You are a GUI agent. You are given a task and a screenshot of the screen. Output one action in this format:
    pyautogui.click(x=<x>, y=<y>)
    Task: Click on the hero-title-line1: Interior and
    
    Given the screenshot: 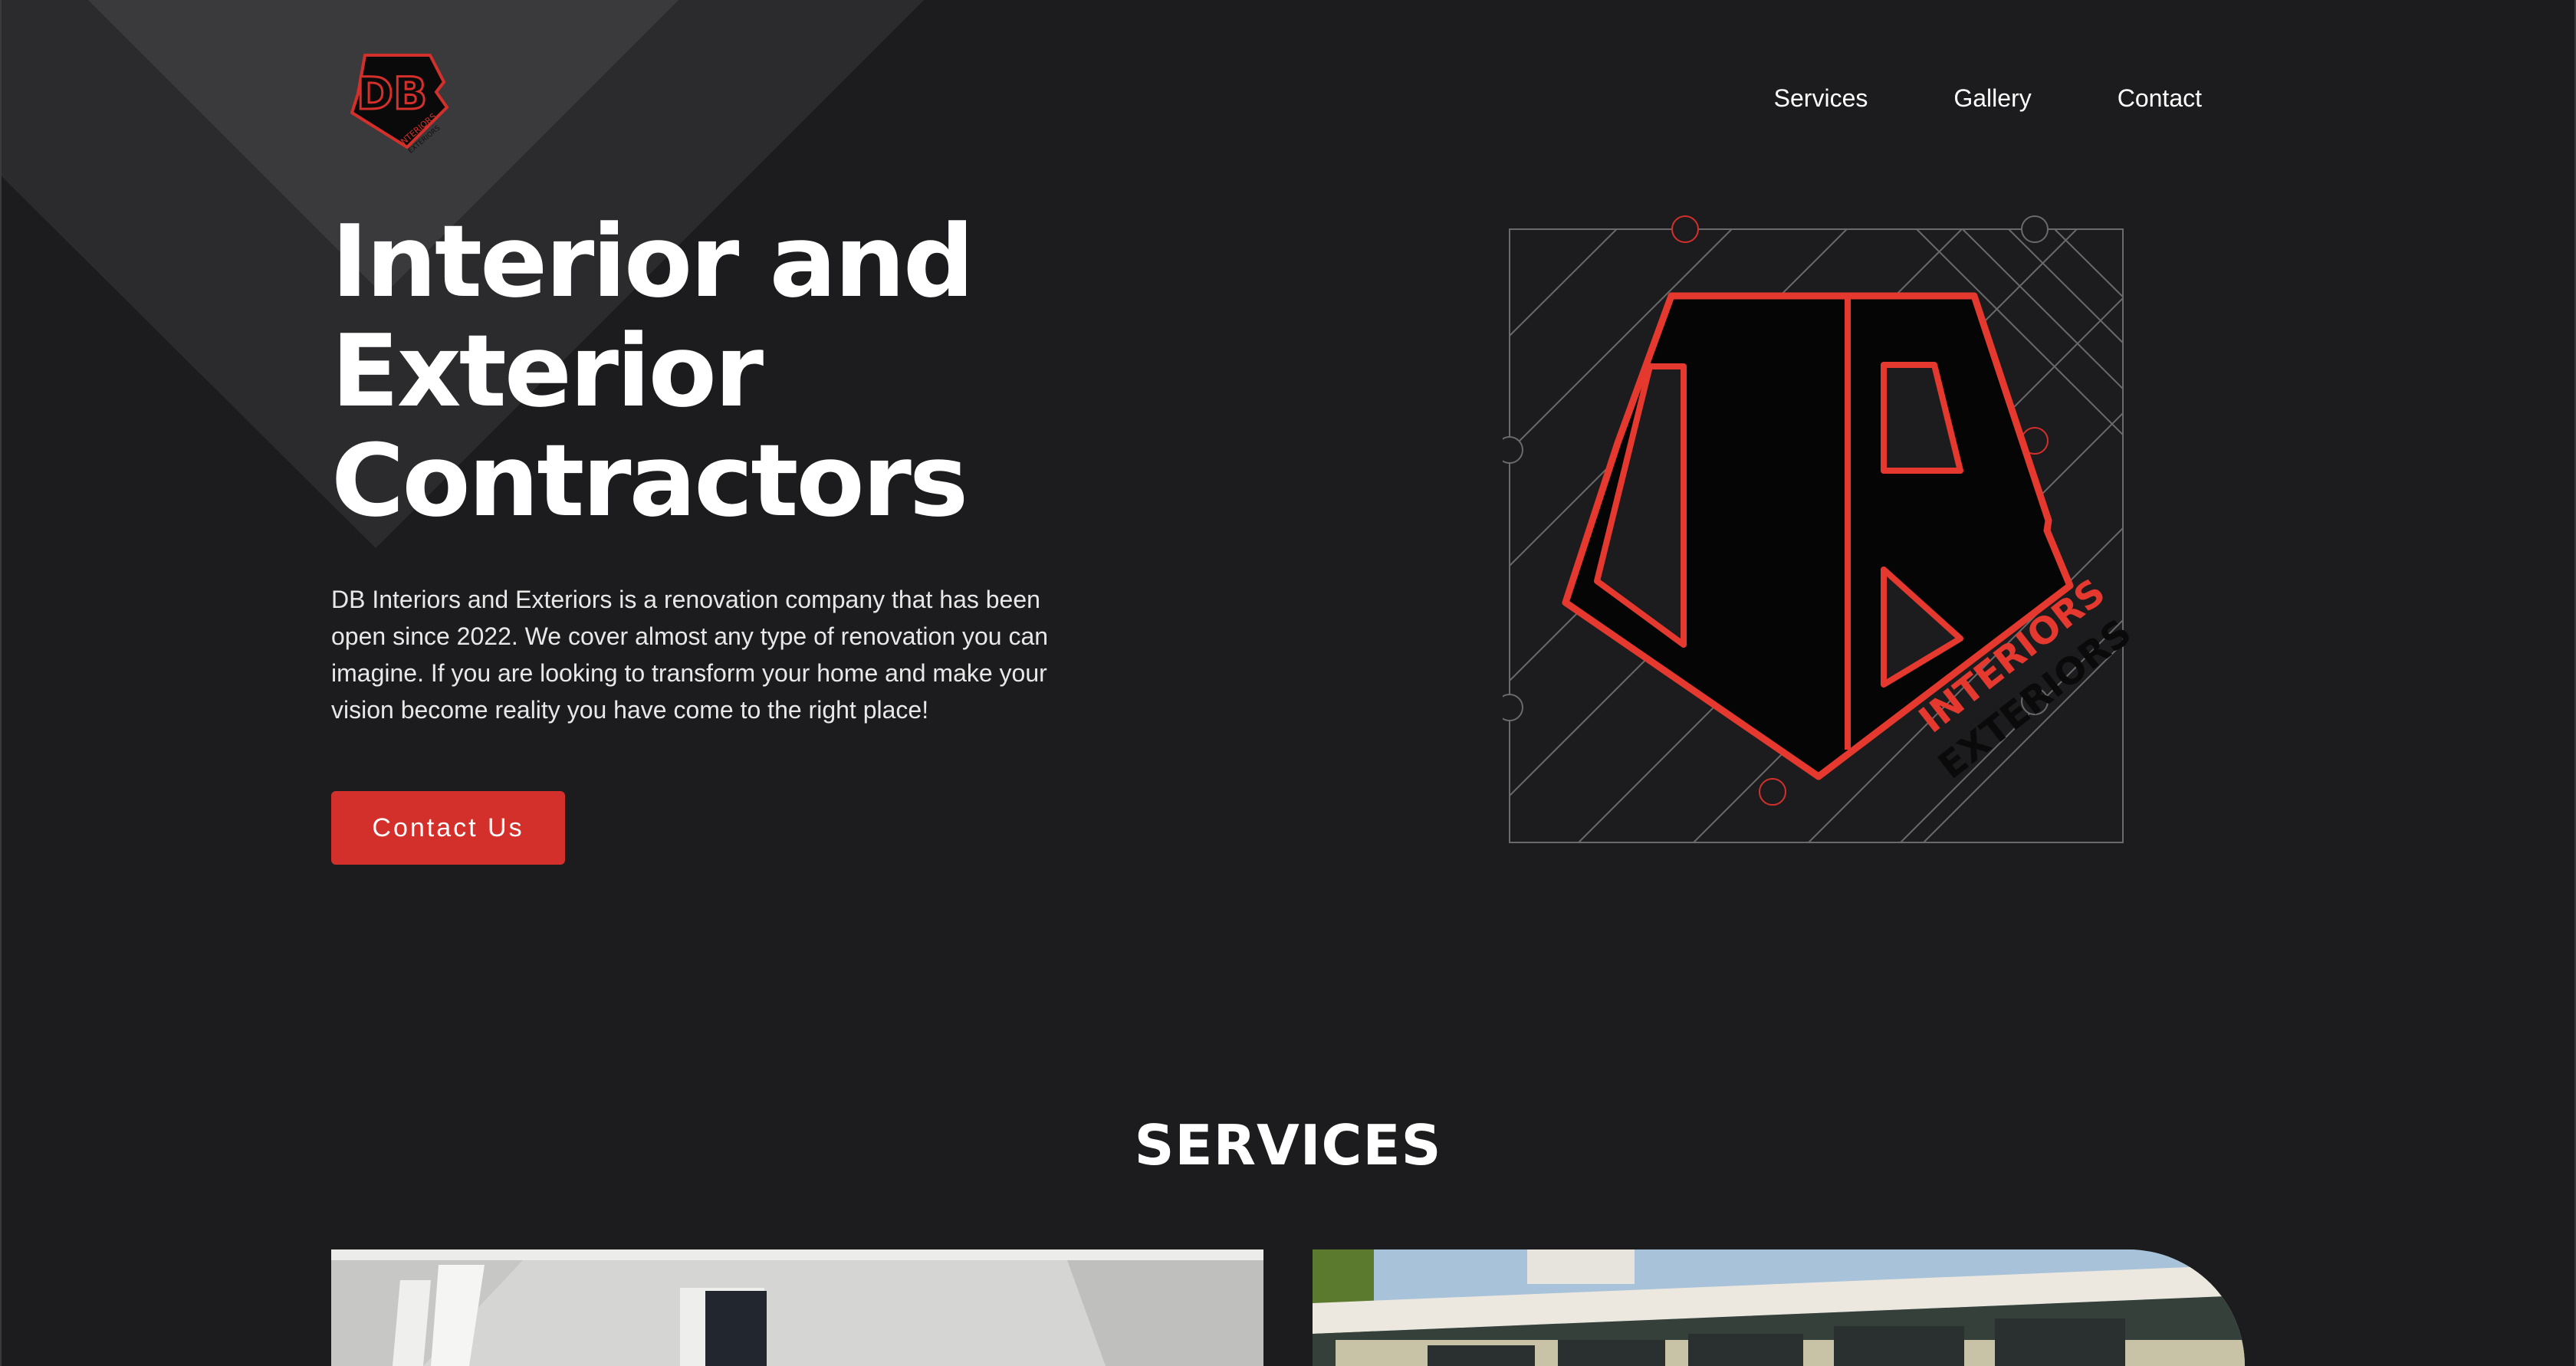 What is the action you would take?
    pyautogui.click(x=652, y=261)
    